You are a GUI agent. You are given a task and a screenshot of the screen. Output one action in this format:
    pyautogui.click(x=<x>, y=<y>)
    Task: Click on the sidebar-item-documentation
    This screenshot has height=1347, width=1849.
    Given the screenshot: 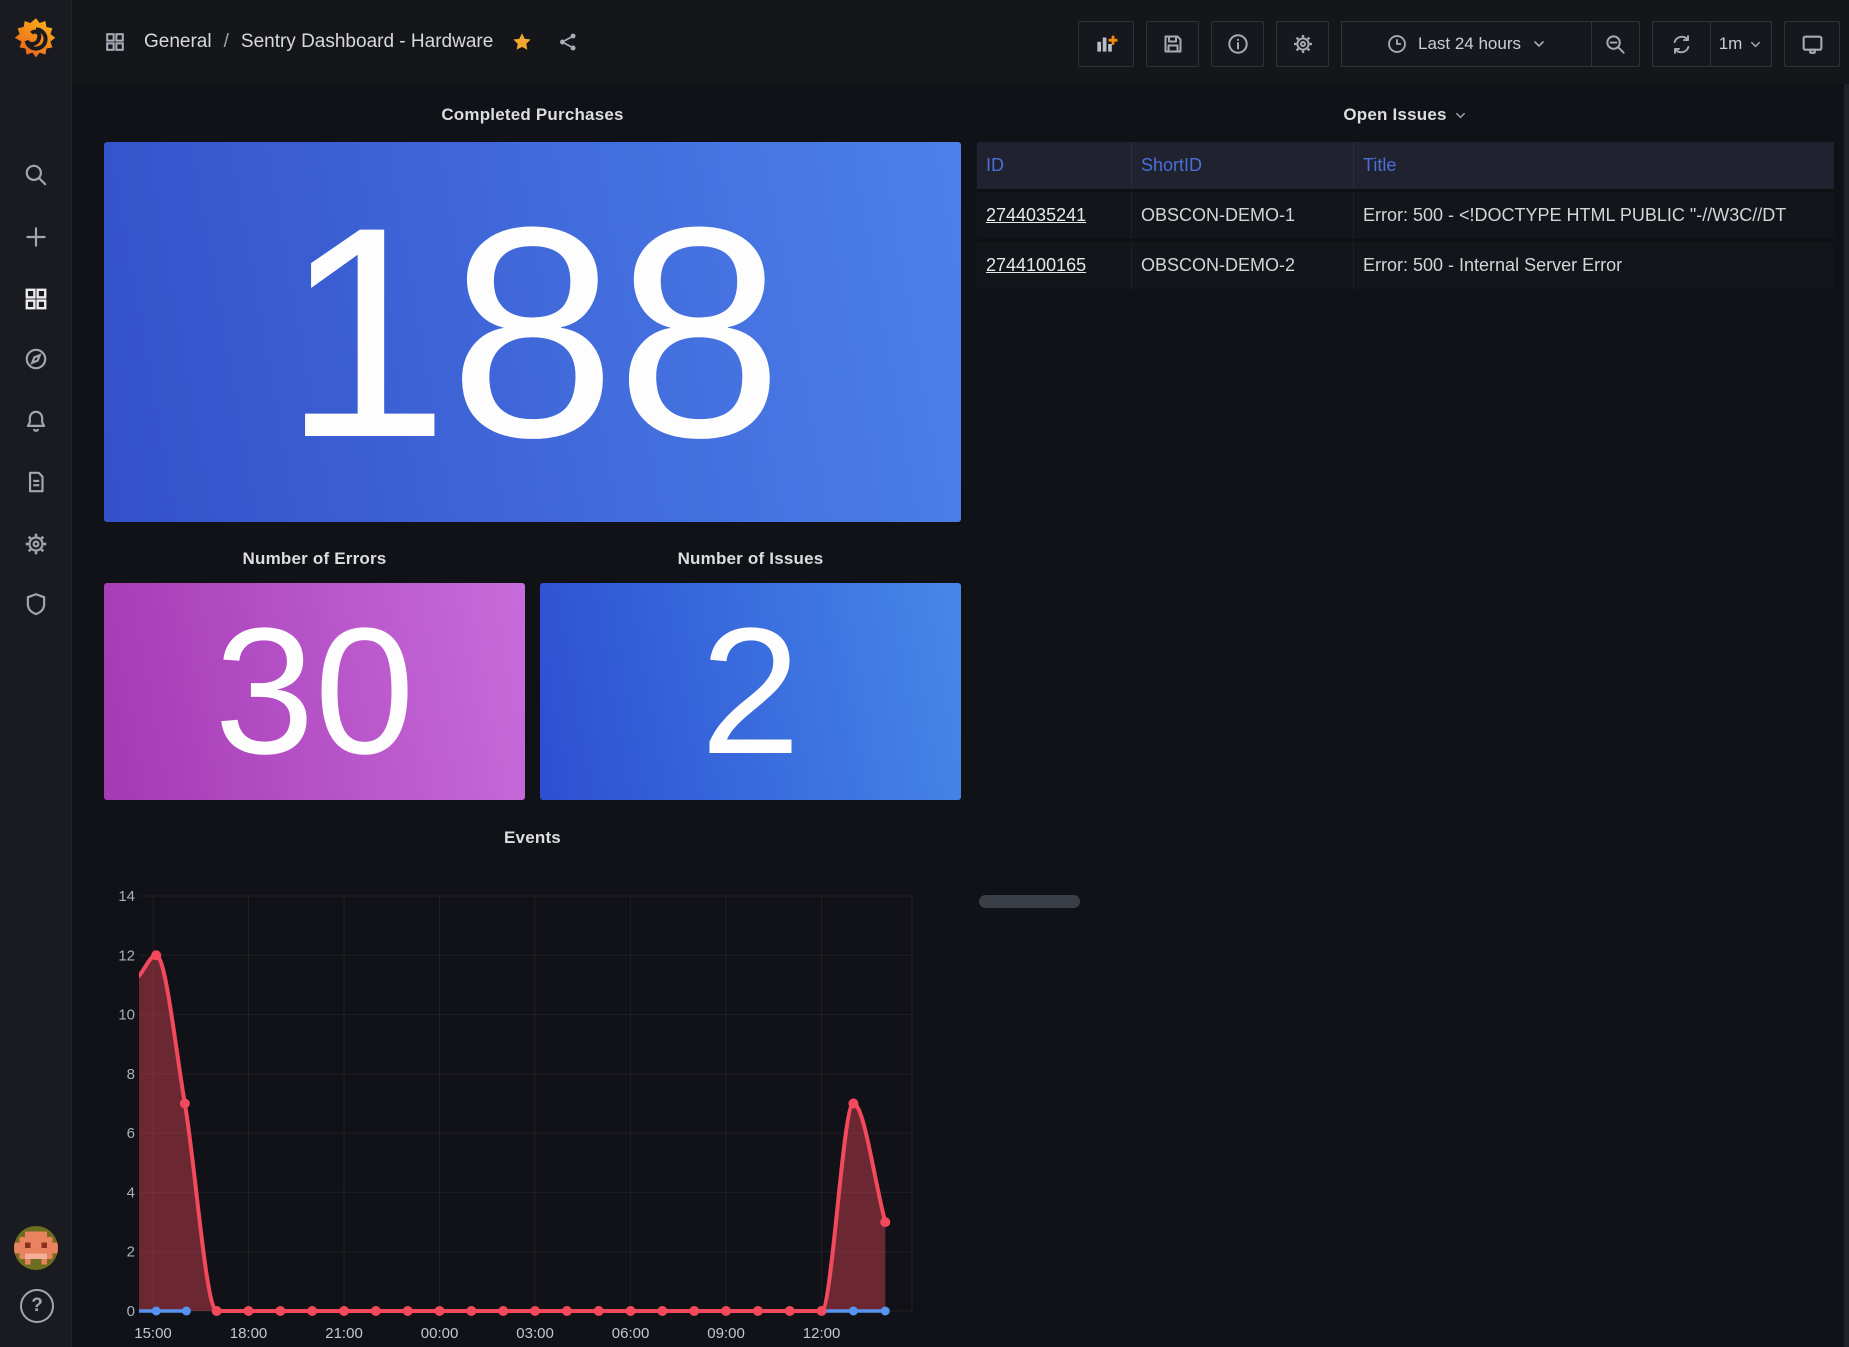 What is the action you would take?
    pyautogui.click(x=36, y=482)
    